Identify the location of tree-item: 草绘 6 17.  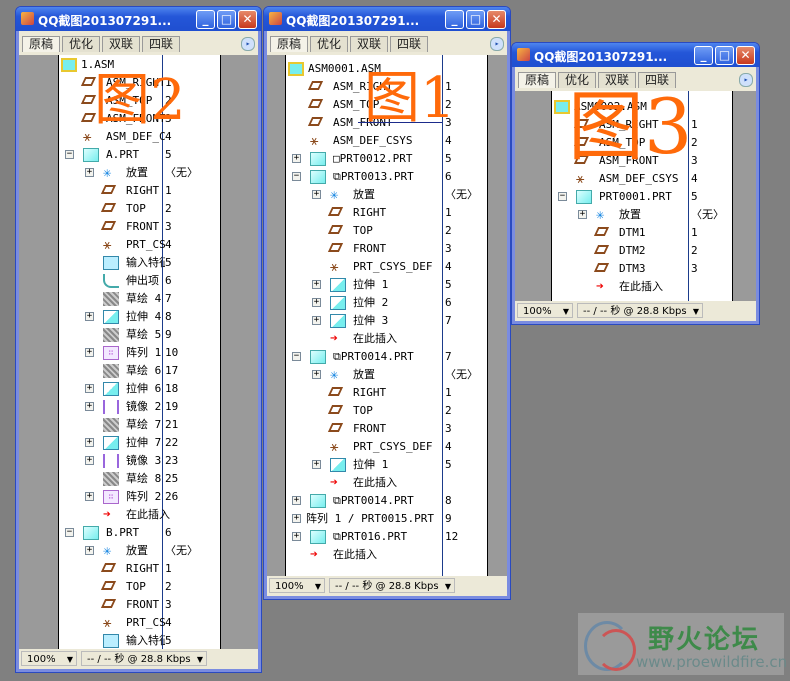
(139, 371).